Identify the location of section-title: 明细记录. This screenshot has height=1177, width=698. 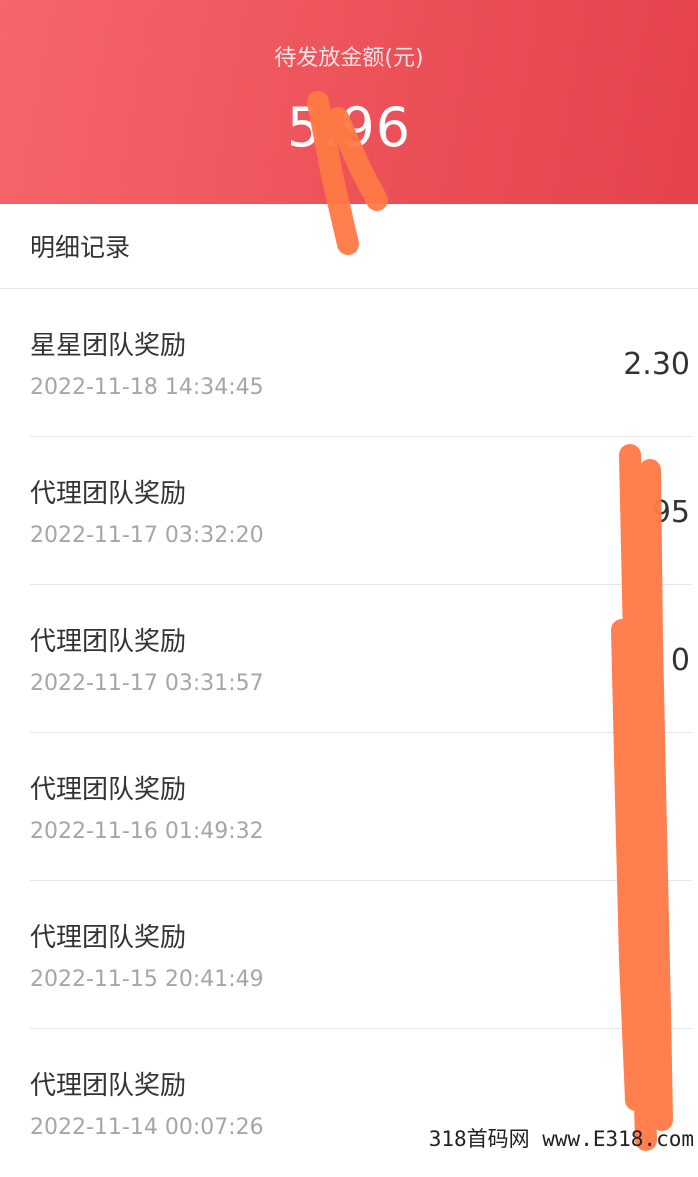
(80, 247).